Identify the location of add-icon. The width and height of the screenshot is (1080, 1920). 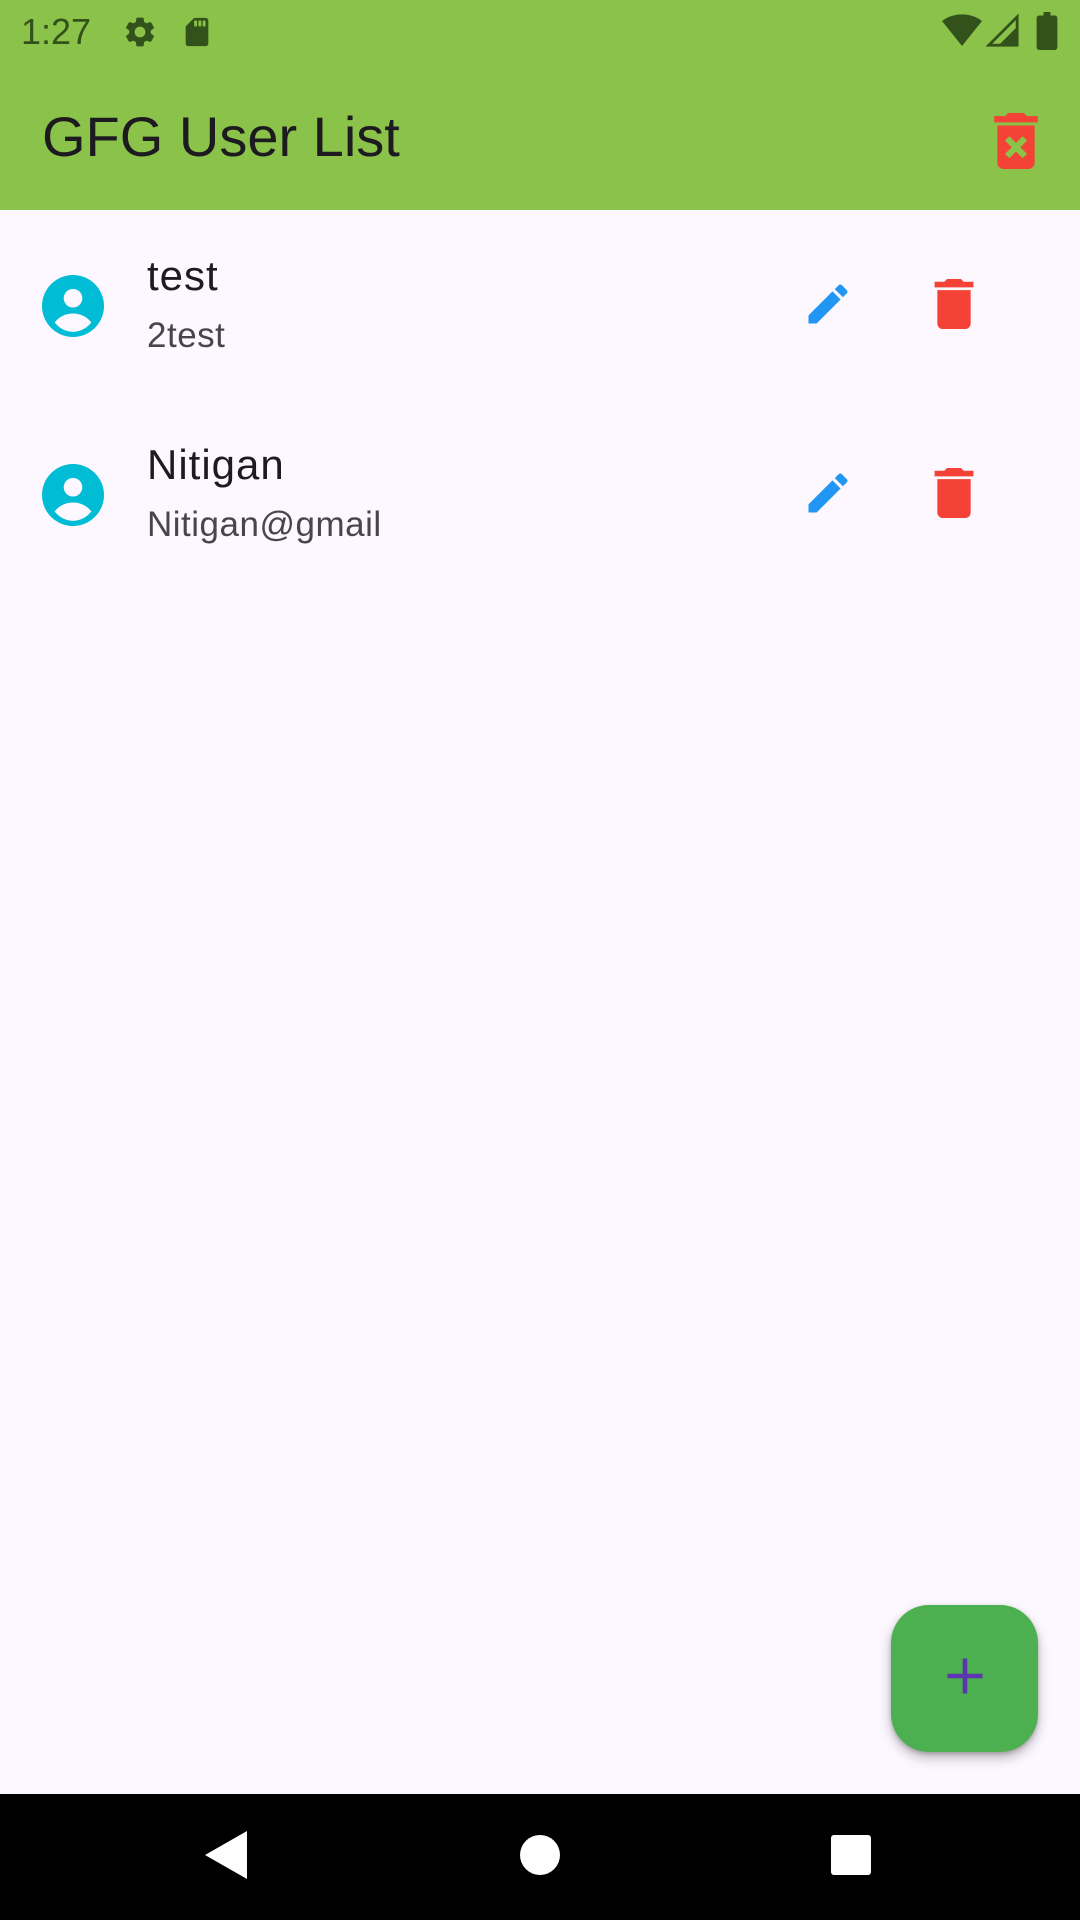
(965, 1678).